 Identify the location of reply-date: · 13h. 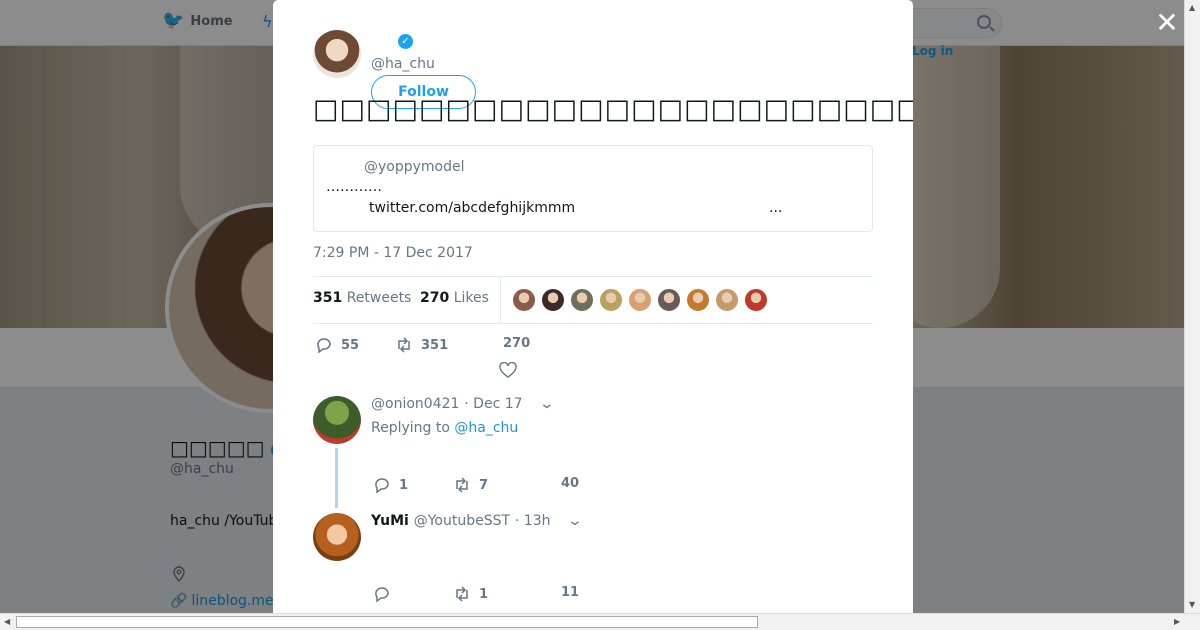
(533, 521).